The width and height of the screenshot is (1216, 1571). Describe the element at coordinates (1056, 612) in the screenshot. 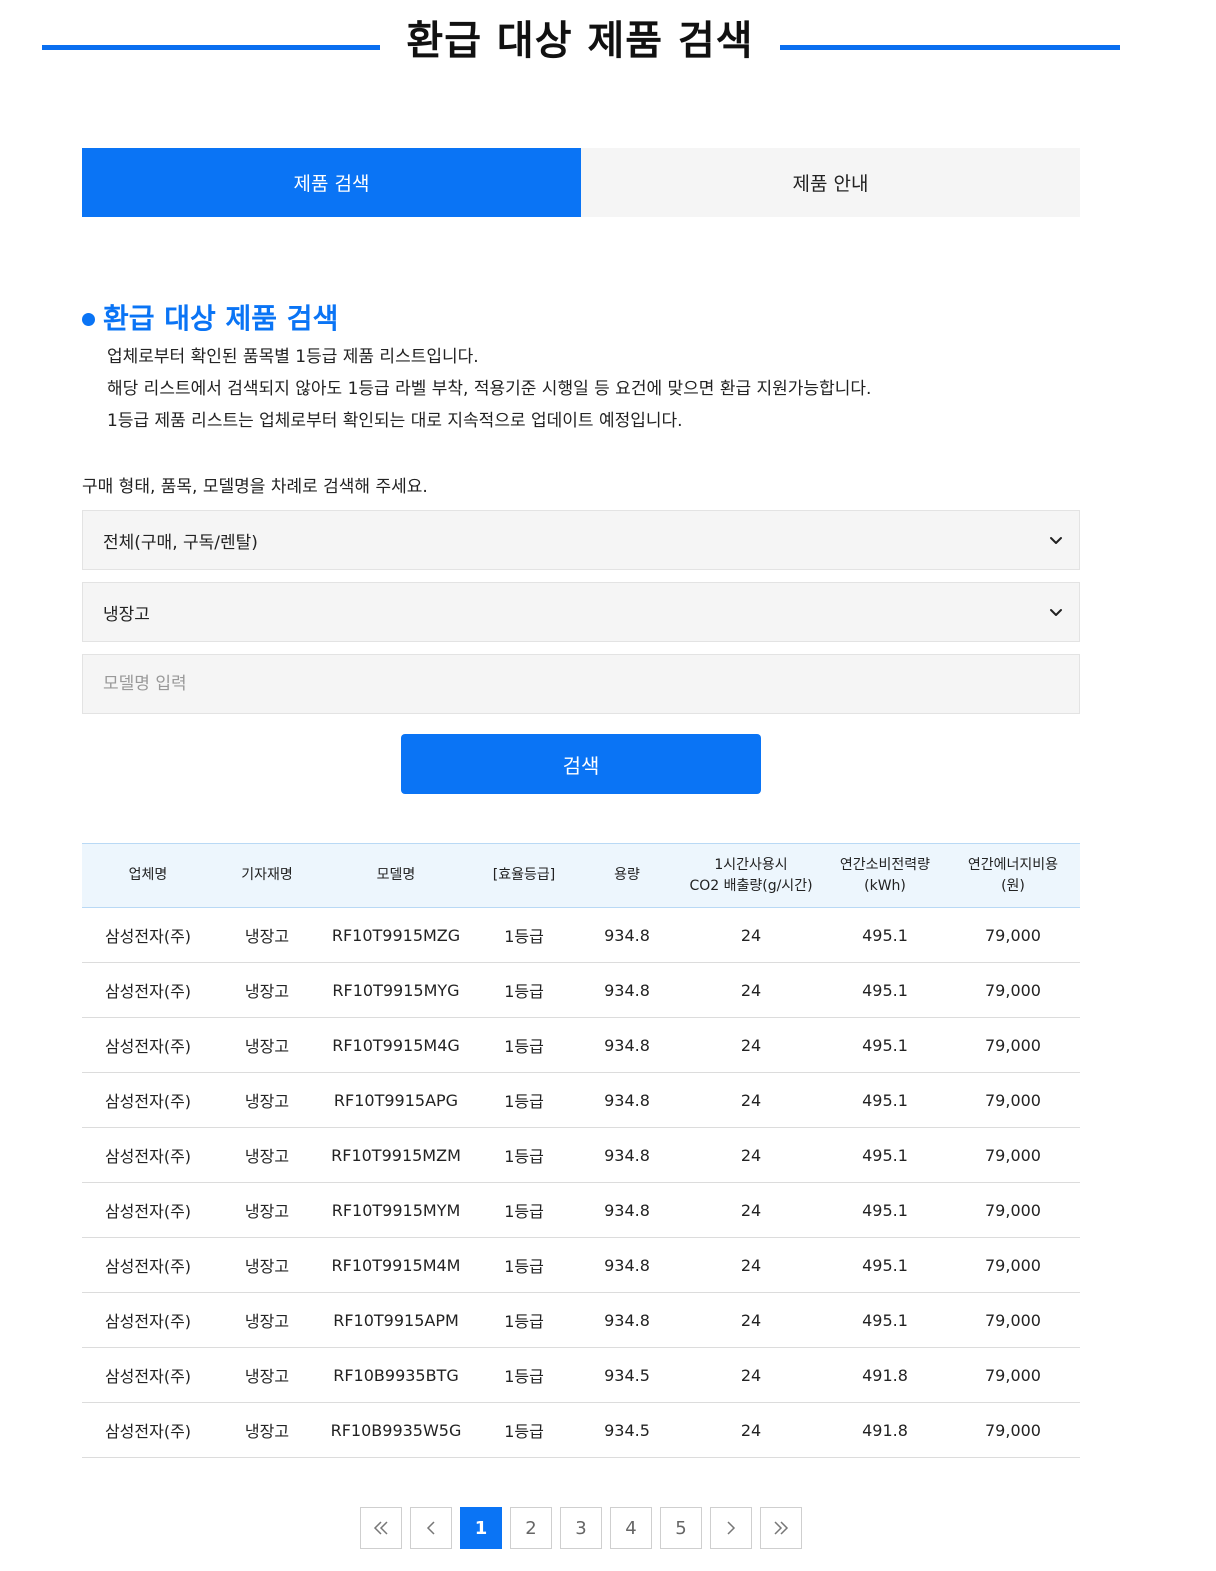

I see `chevron-down-icon` at that location.